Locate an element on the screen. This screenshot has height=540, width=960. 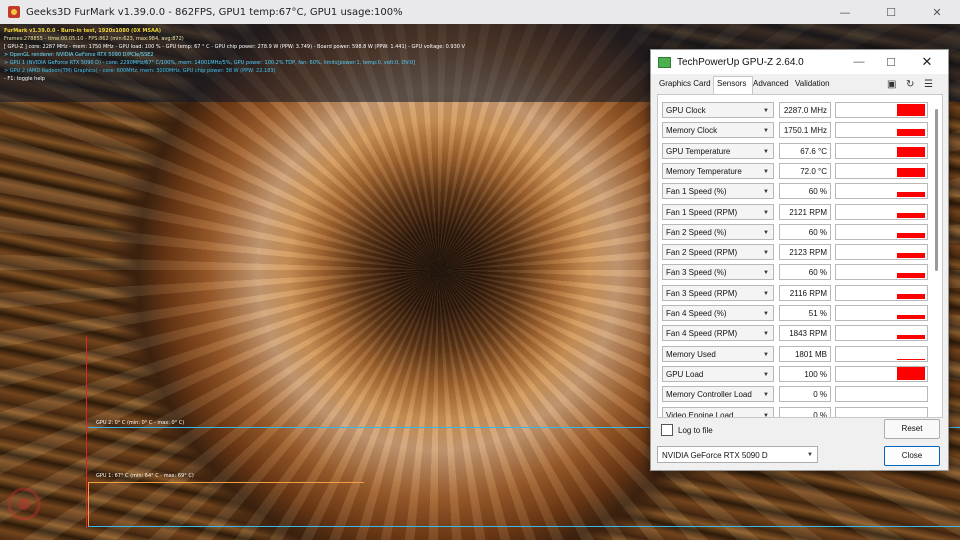
reset-button: Reset is located at coordinates (912, 429).